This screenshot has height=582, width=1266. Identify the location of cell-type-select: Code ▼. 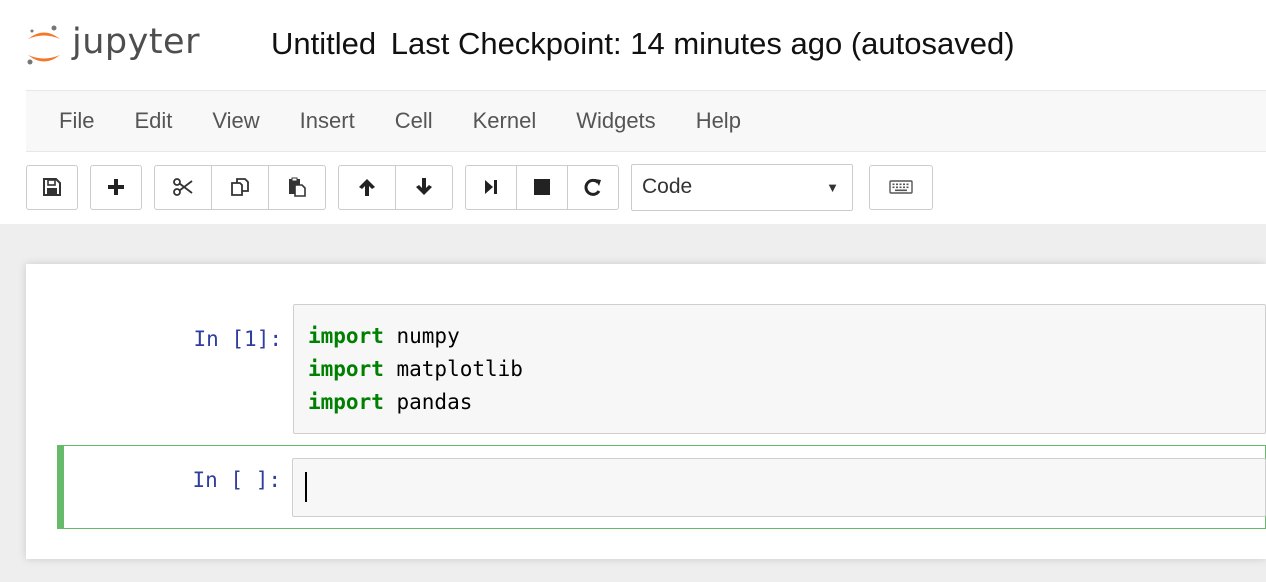
(742, 187).